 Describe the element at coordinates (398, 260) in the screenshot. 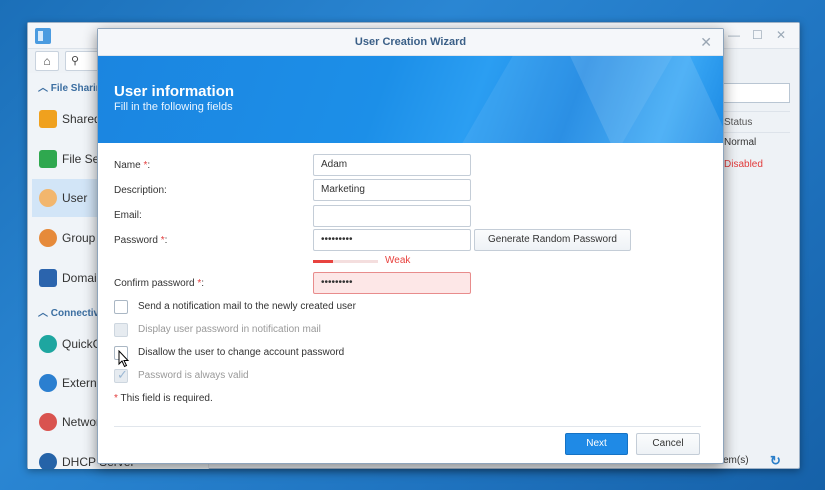

I see `password-strength-label: Weak` at that location.